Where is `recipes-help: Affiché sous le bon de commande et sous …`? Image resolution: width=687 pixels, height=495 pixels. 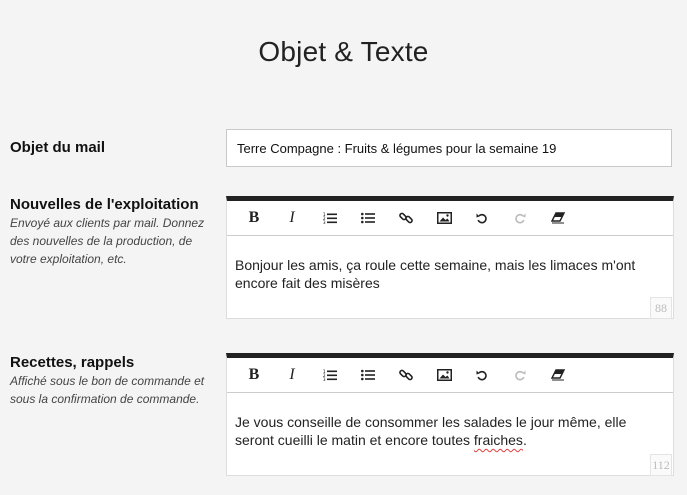
recipes-help: Affiché sous le bon de commande et sous … is located at coordinates (107, 390).